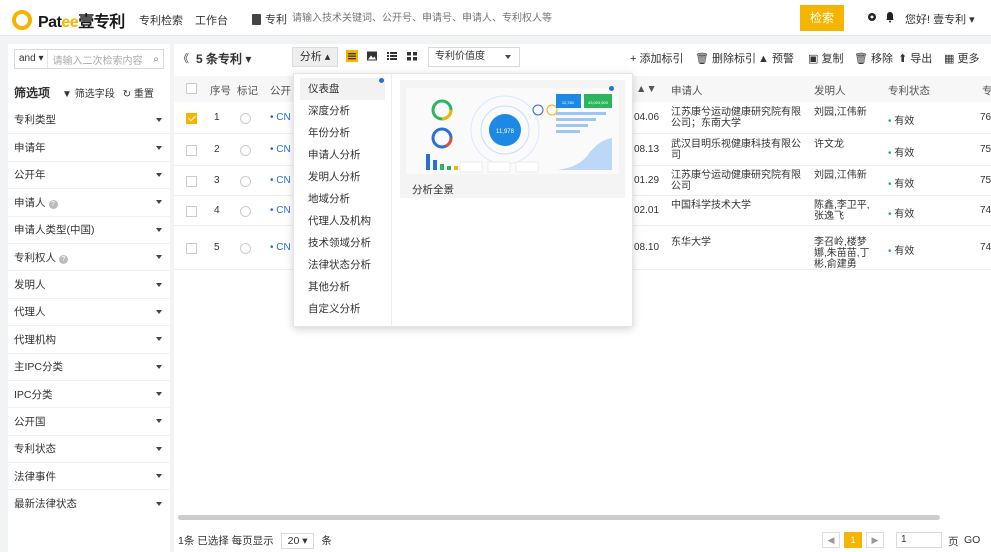 Image resolution: width=991 pixels, height=552 pixels. Describe the element at coordinates (352, 56) in the screenshot. I see `list-view-icon` at that location.